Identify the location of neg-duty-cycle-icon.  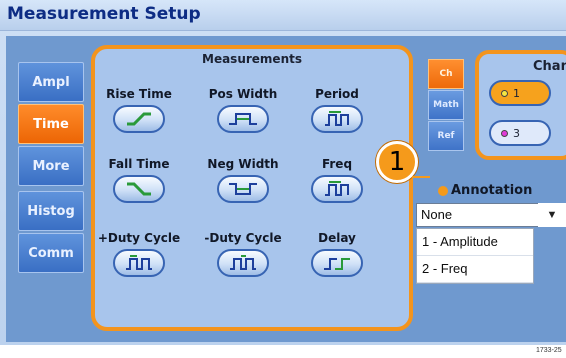
(243, 262).